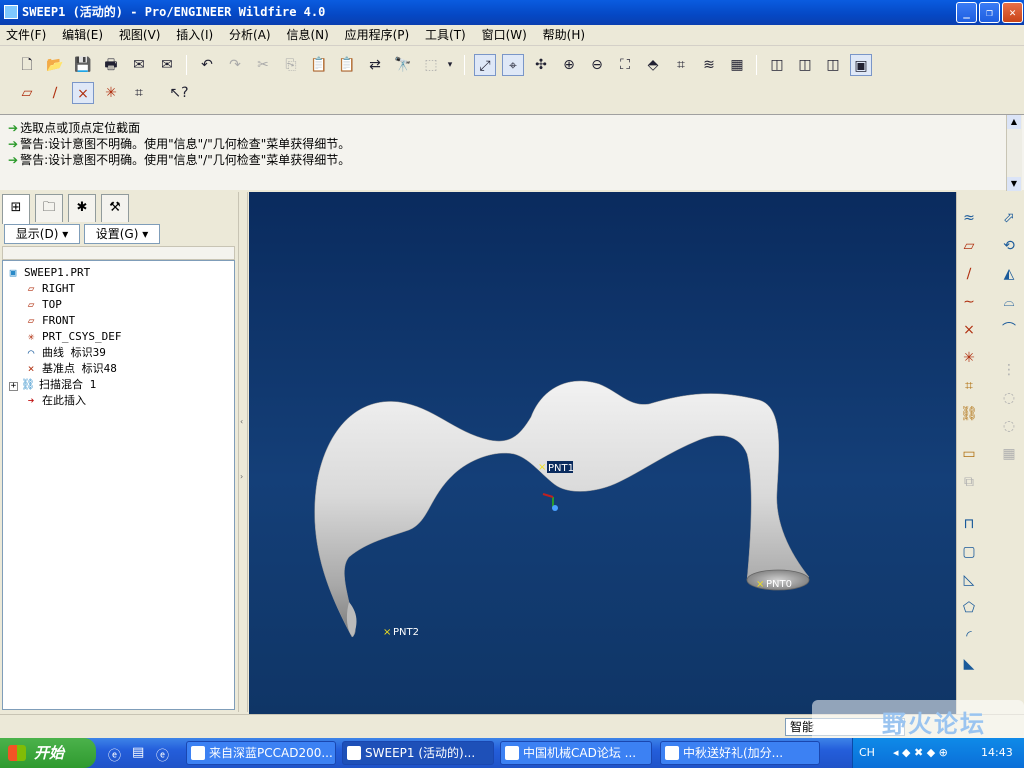 Image resolution: width=1024 pixels, height=768 pixels. What do you see at coordinates (969, 664) in the screenshot?
I see `chamfer-icon: ◣` at bounding box center [969, 664].